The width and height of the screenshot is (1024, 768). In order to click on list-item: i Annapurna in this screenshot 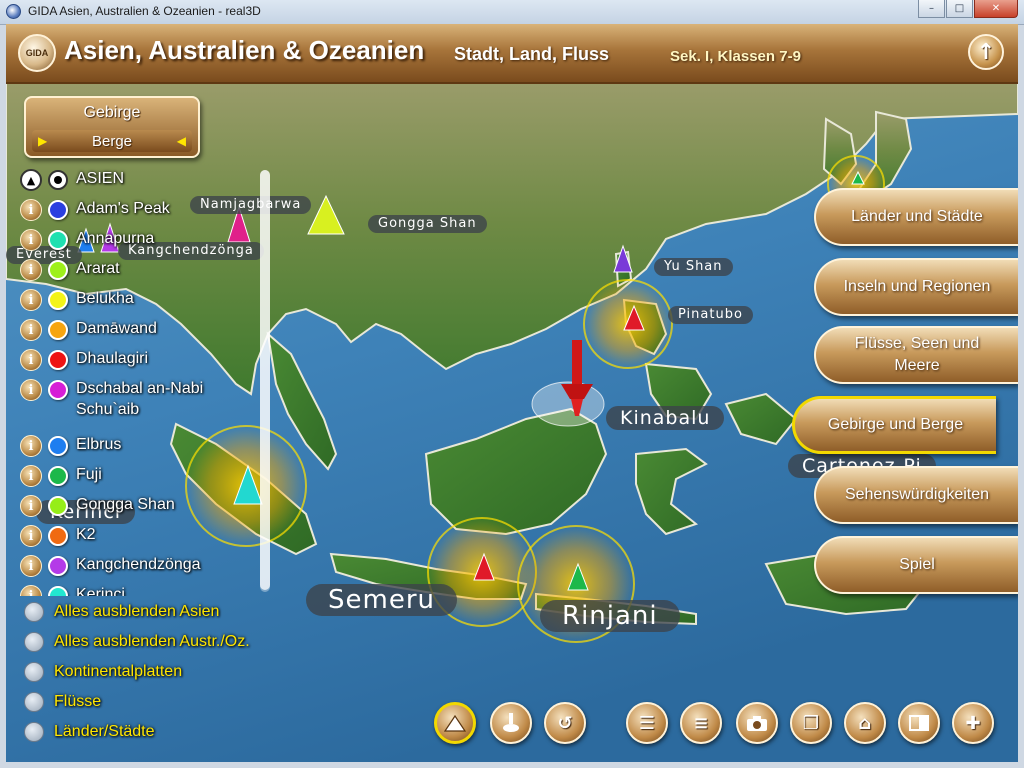, I will do `click(140, 241)`.